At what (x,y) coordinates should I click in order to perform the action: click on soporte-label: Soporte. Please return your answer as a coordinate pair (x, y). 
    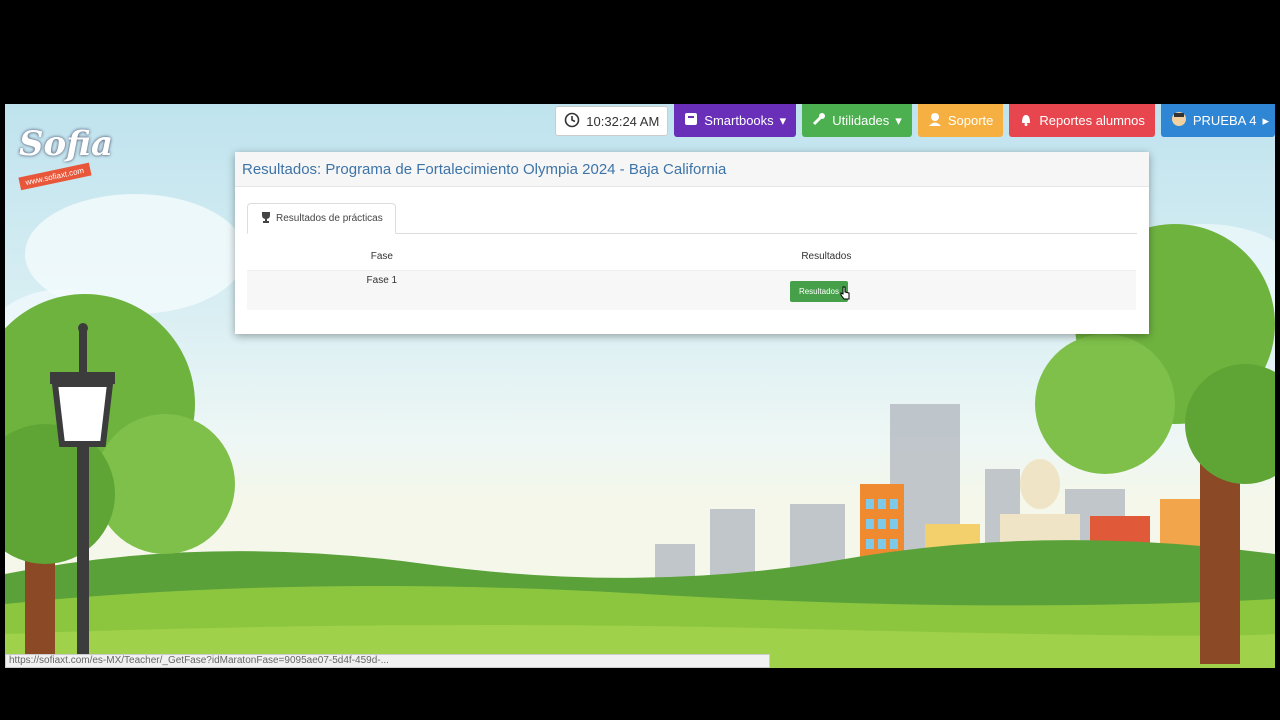
    Looking at the image, I should click on (970, 120).